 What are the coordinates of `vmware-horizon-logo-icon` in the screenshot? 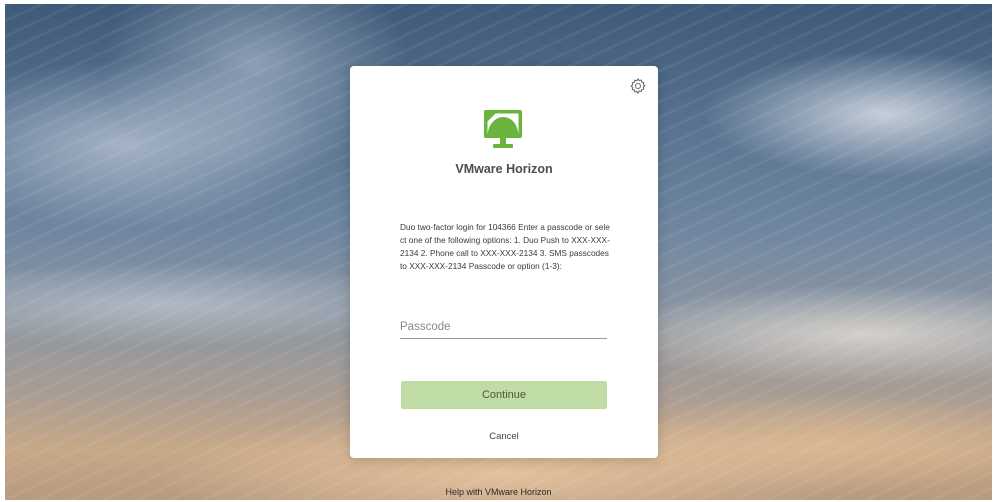 It's located at (503, 130).